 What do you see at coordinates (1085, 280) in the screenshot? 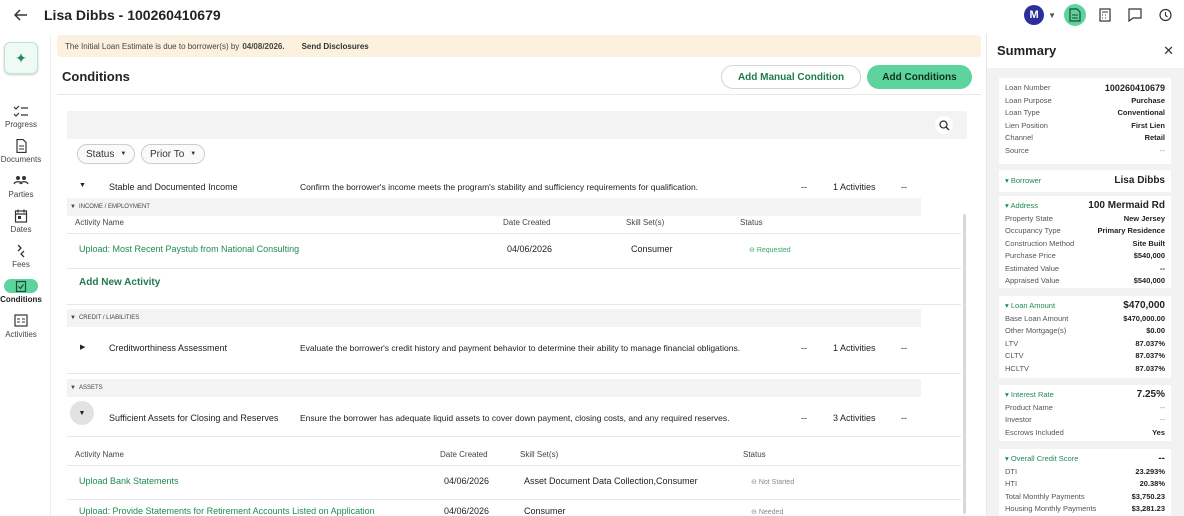
I see `summary-row: Appraised Value $540,000` at bounding box center [1085, 280].